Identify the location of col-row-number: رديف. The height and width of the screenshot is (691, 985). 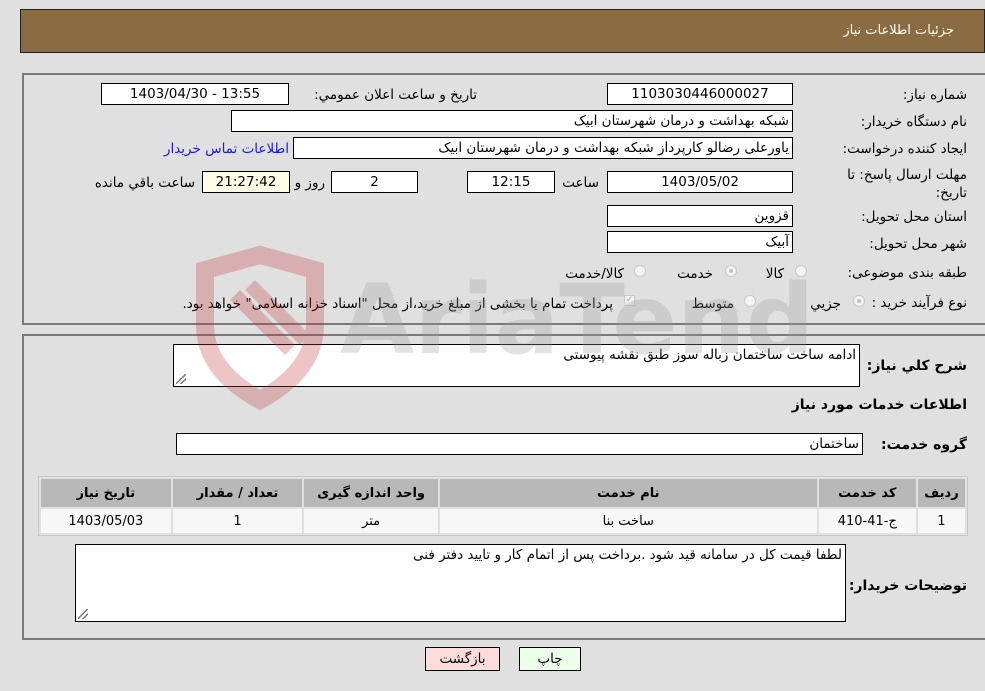
(941, 493).